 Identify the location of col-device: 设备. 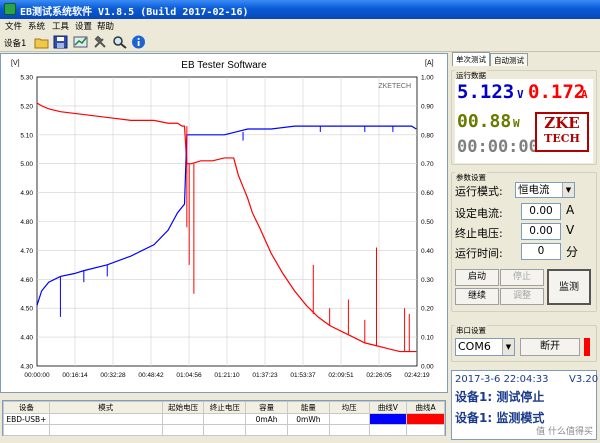
(26, 407).